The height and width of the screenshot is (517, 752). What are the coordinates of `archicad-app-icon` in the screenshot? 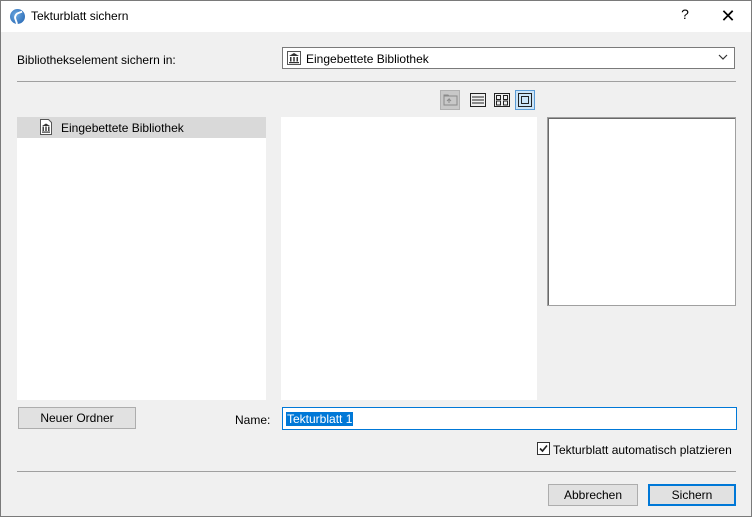 It's located at (17, 16).